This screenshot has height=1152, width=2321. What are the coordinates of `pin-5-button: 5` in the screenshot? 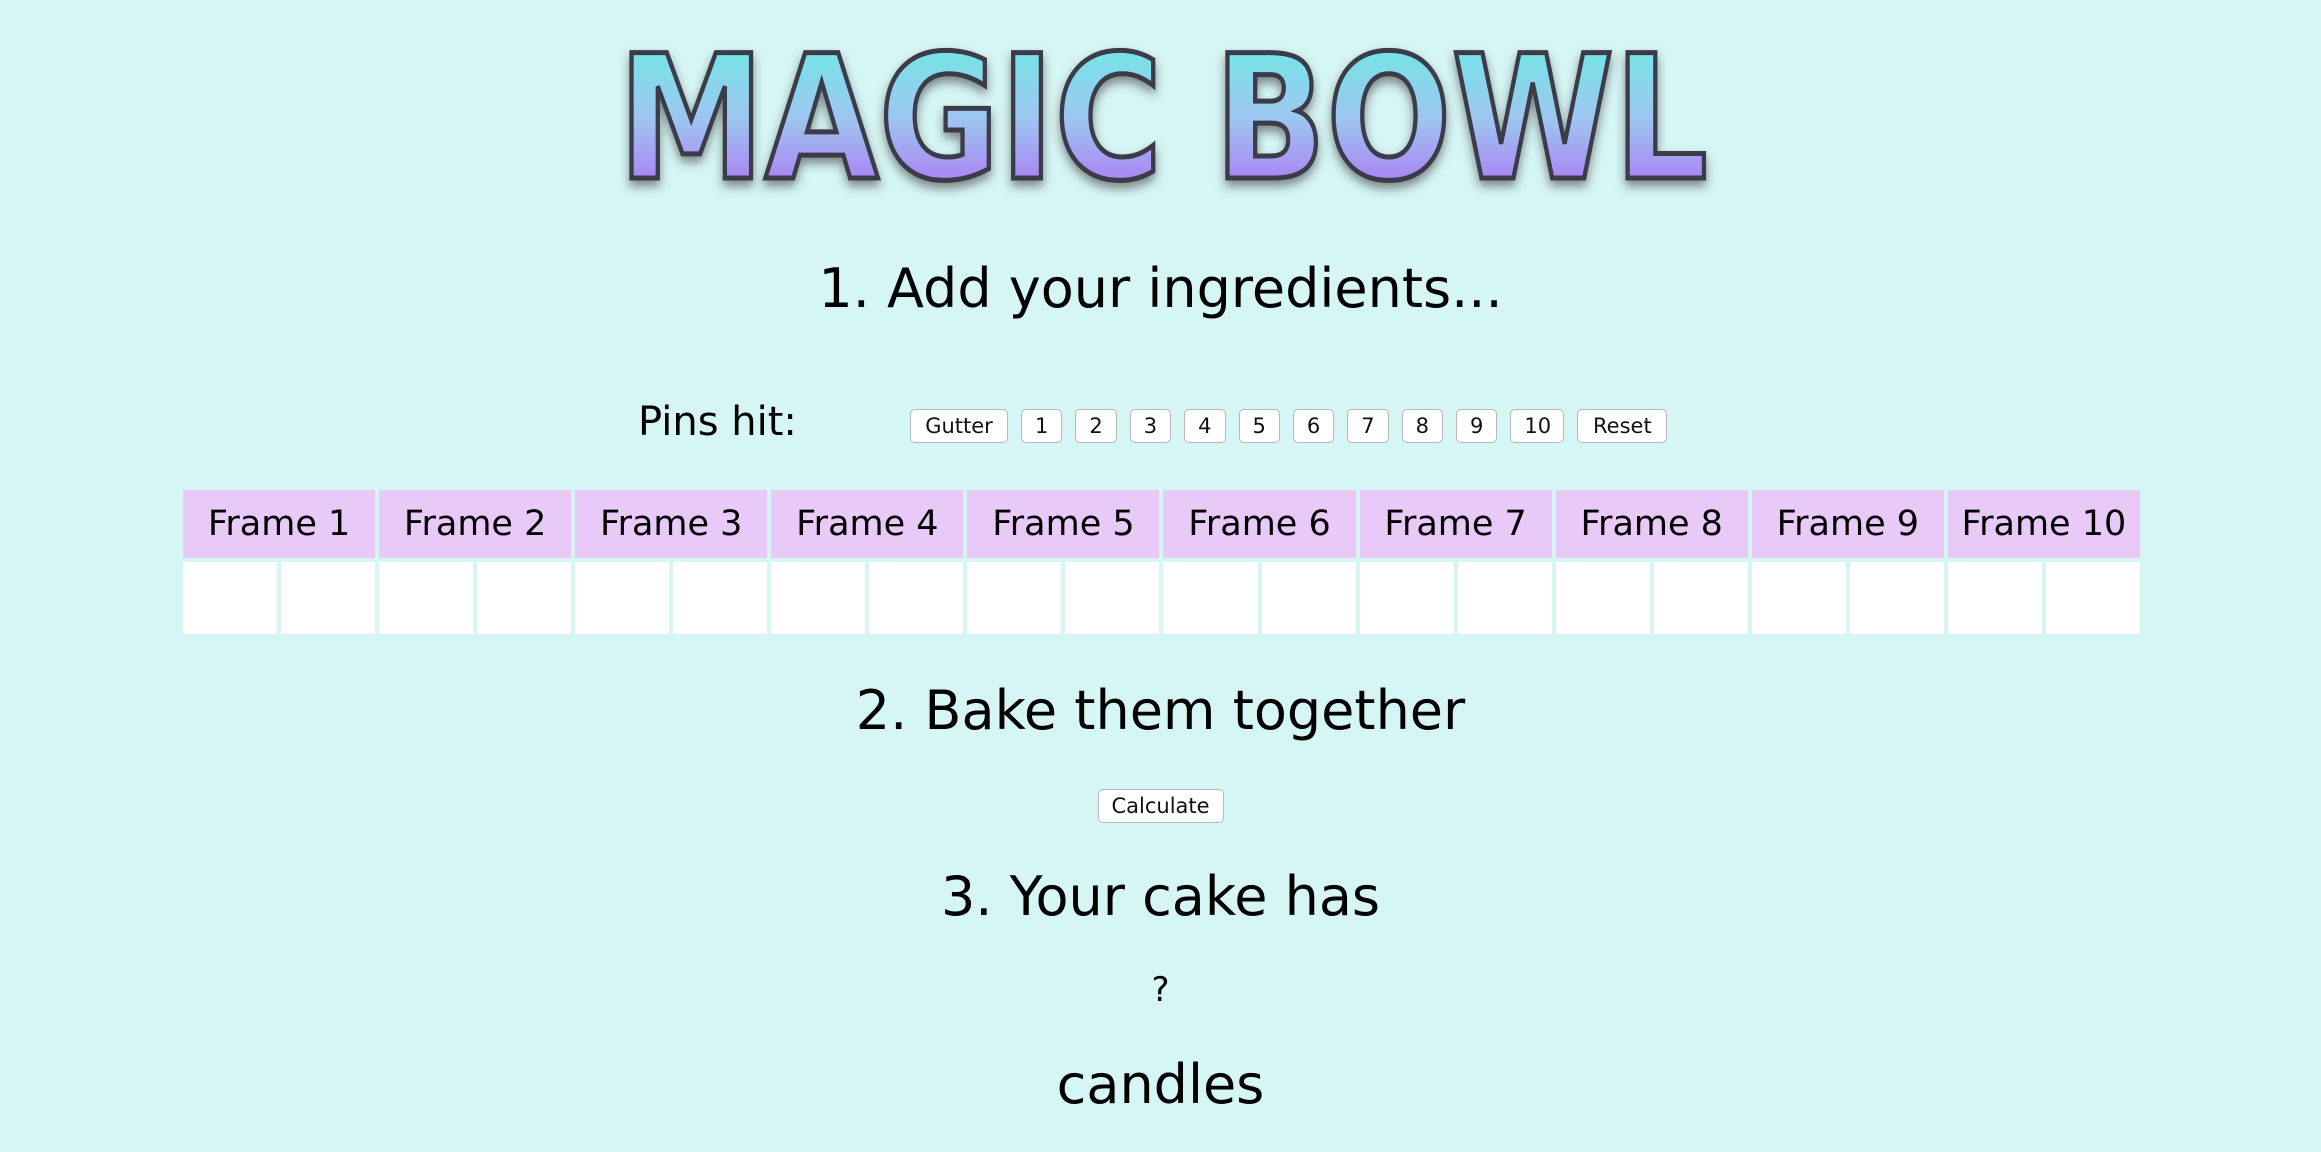 It's located at (1259, 426).